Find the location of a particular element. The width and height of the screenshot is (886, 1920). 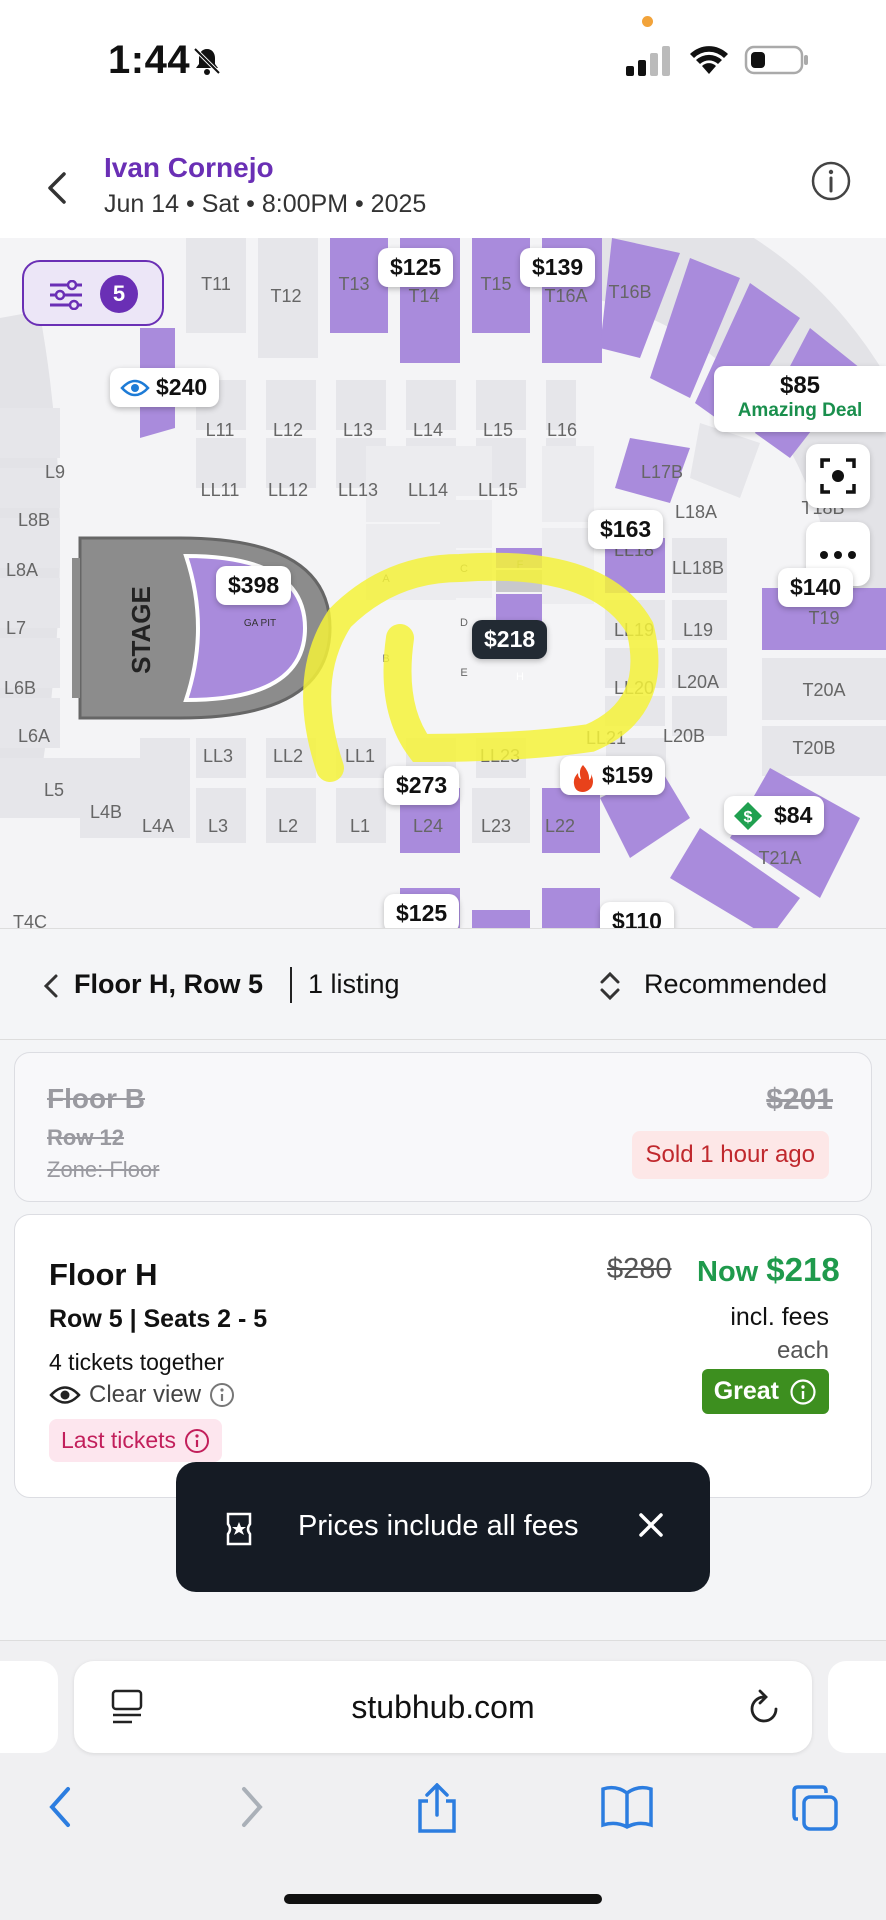

bookmarks-icon is located at coordinates (627, 1807).